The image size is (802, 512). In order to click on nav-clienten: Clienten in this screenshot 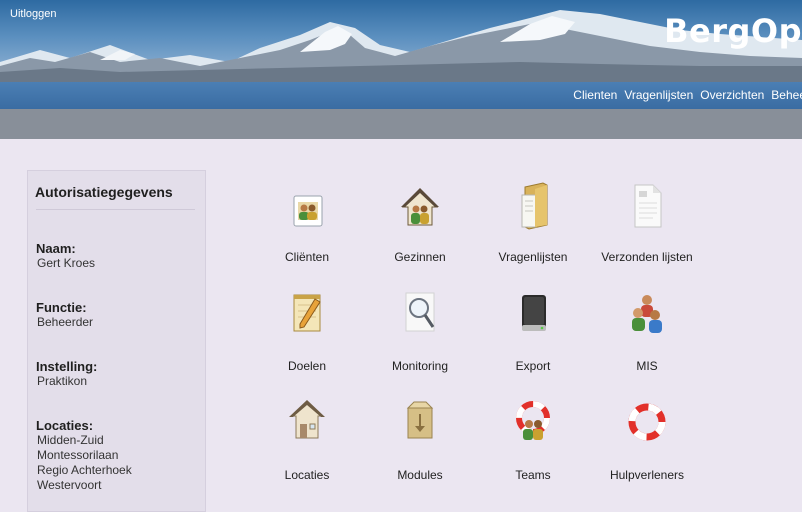, I will do `click(595, 95)`.